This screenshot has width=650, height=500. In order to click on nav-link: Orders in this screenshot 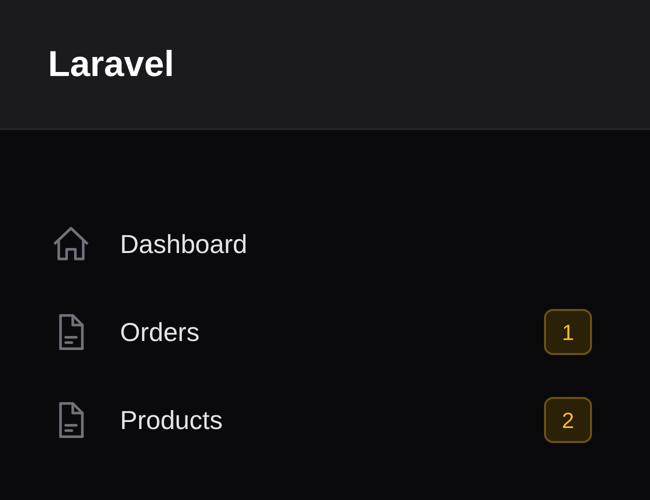, I will do `click(160, 332)`.